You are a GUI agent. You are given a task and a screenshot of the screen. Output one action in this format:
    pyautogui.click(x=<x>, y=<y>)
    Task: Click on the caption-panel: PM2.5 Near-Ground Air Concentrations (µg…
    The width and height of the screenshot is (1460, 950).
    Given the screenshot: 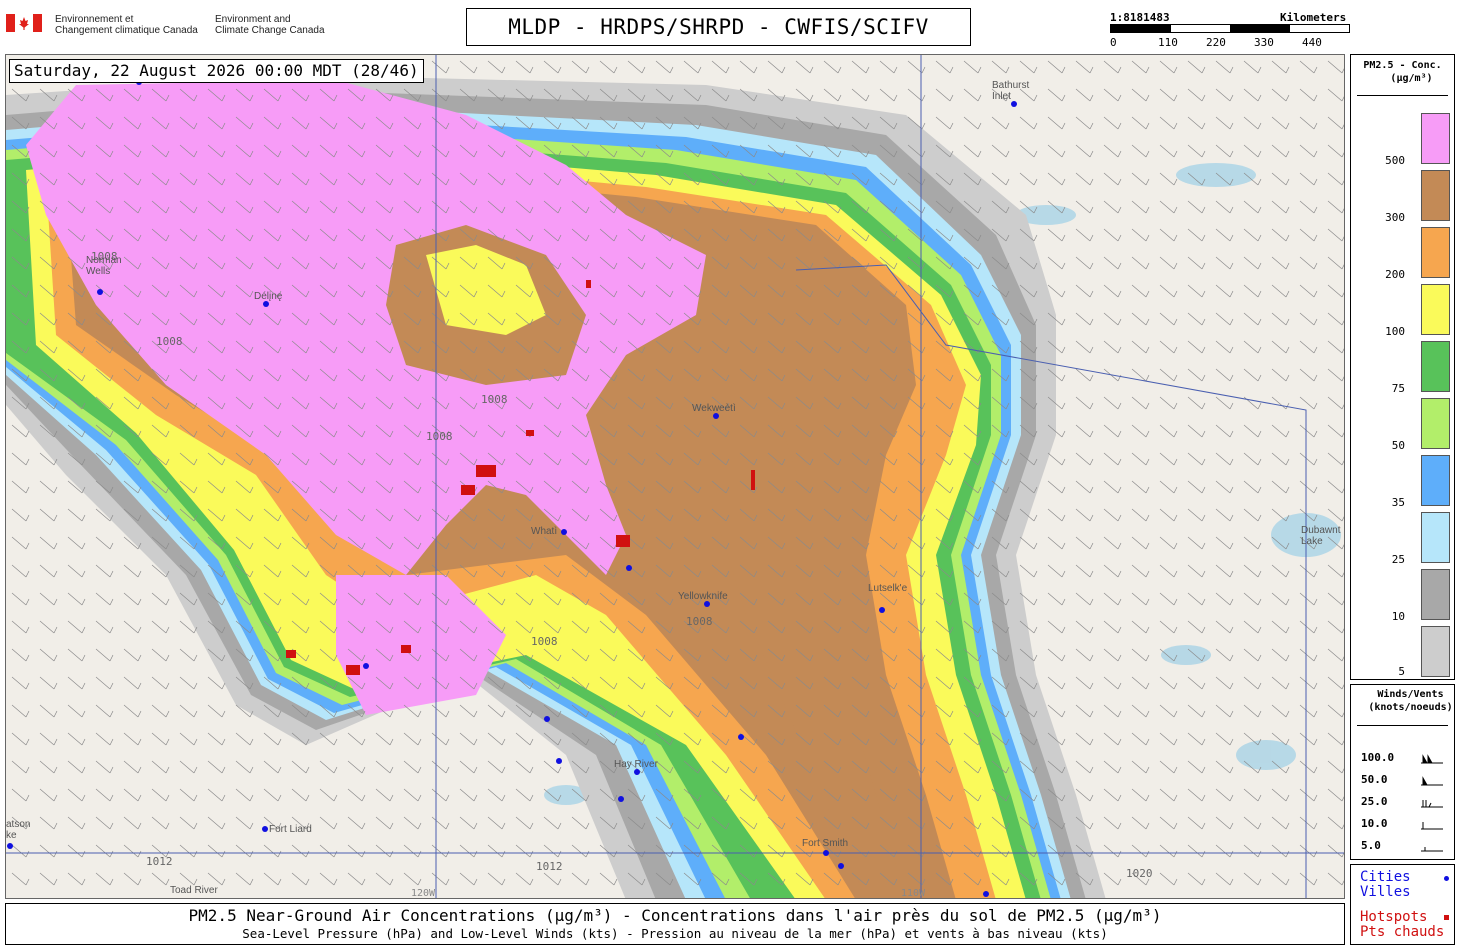 What is the action you would take?
    pyautogui.click(x=675, y=924)
    